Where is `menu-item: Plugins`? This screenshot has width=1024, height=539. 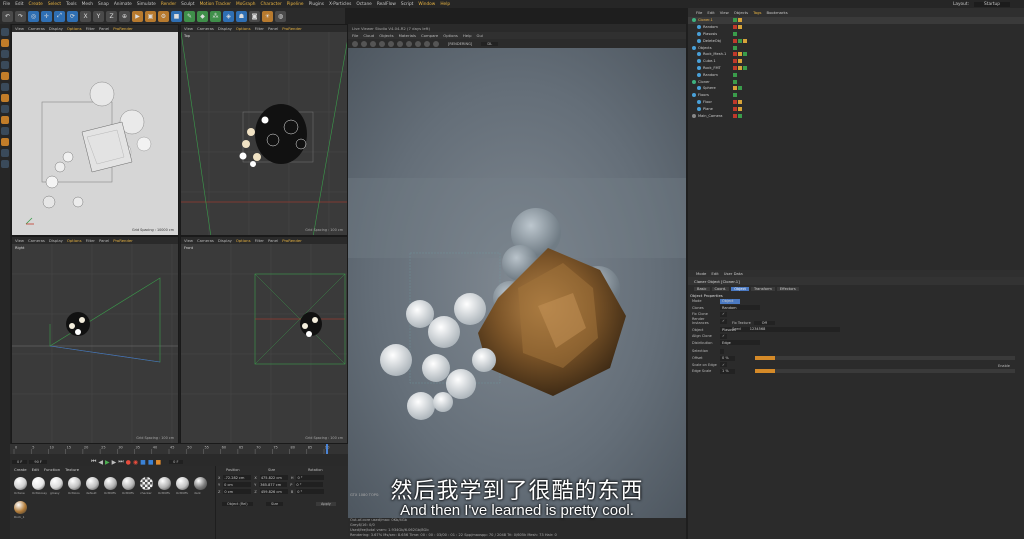 menu-item: Plugins is located at coordinates (316, 4).